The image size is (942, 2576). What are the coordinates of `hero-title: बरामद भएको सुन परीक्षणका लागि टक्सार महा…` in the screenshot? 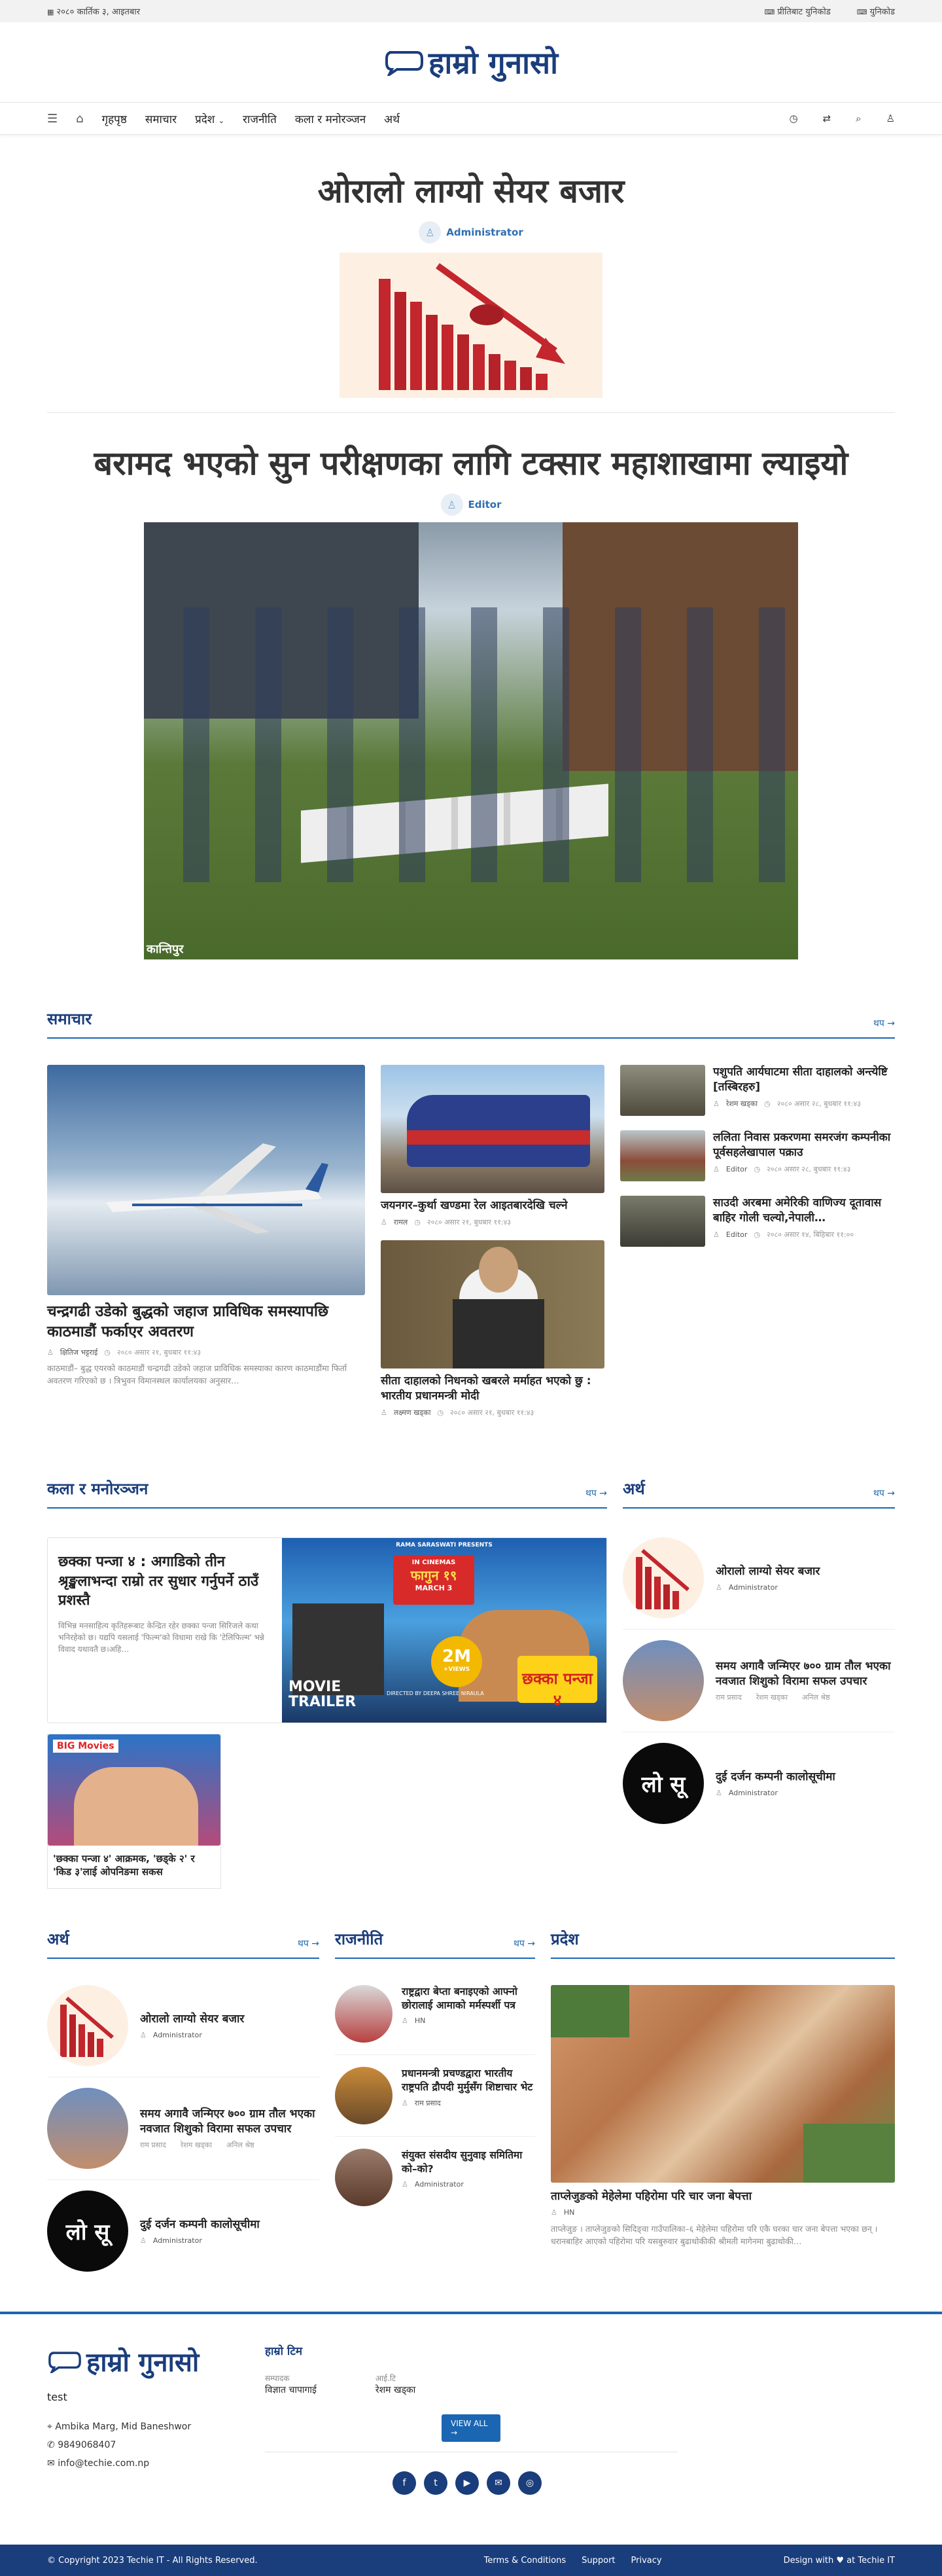 It's located at (471, 462).